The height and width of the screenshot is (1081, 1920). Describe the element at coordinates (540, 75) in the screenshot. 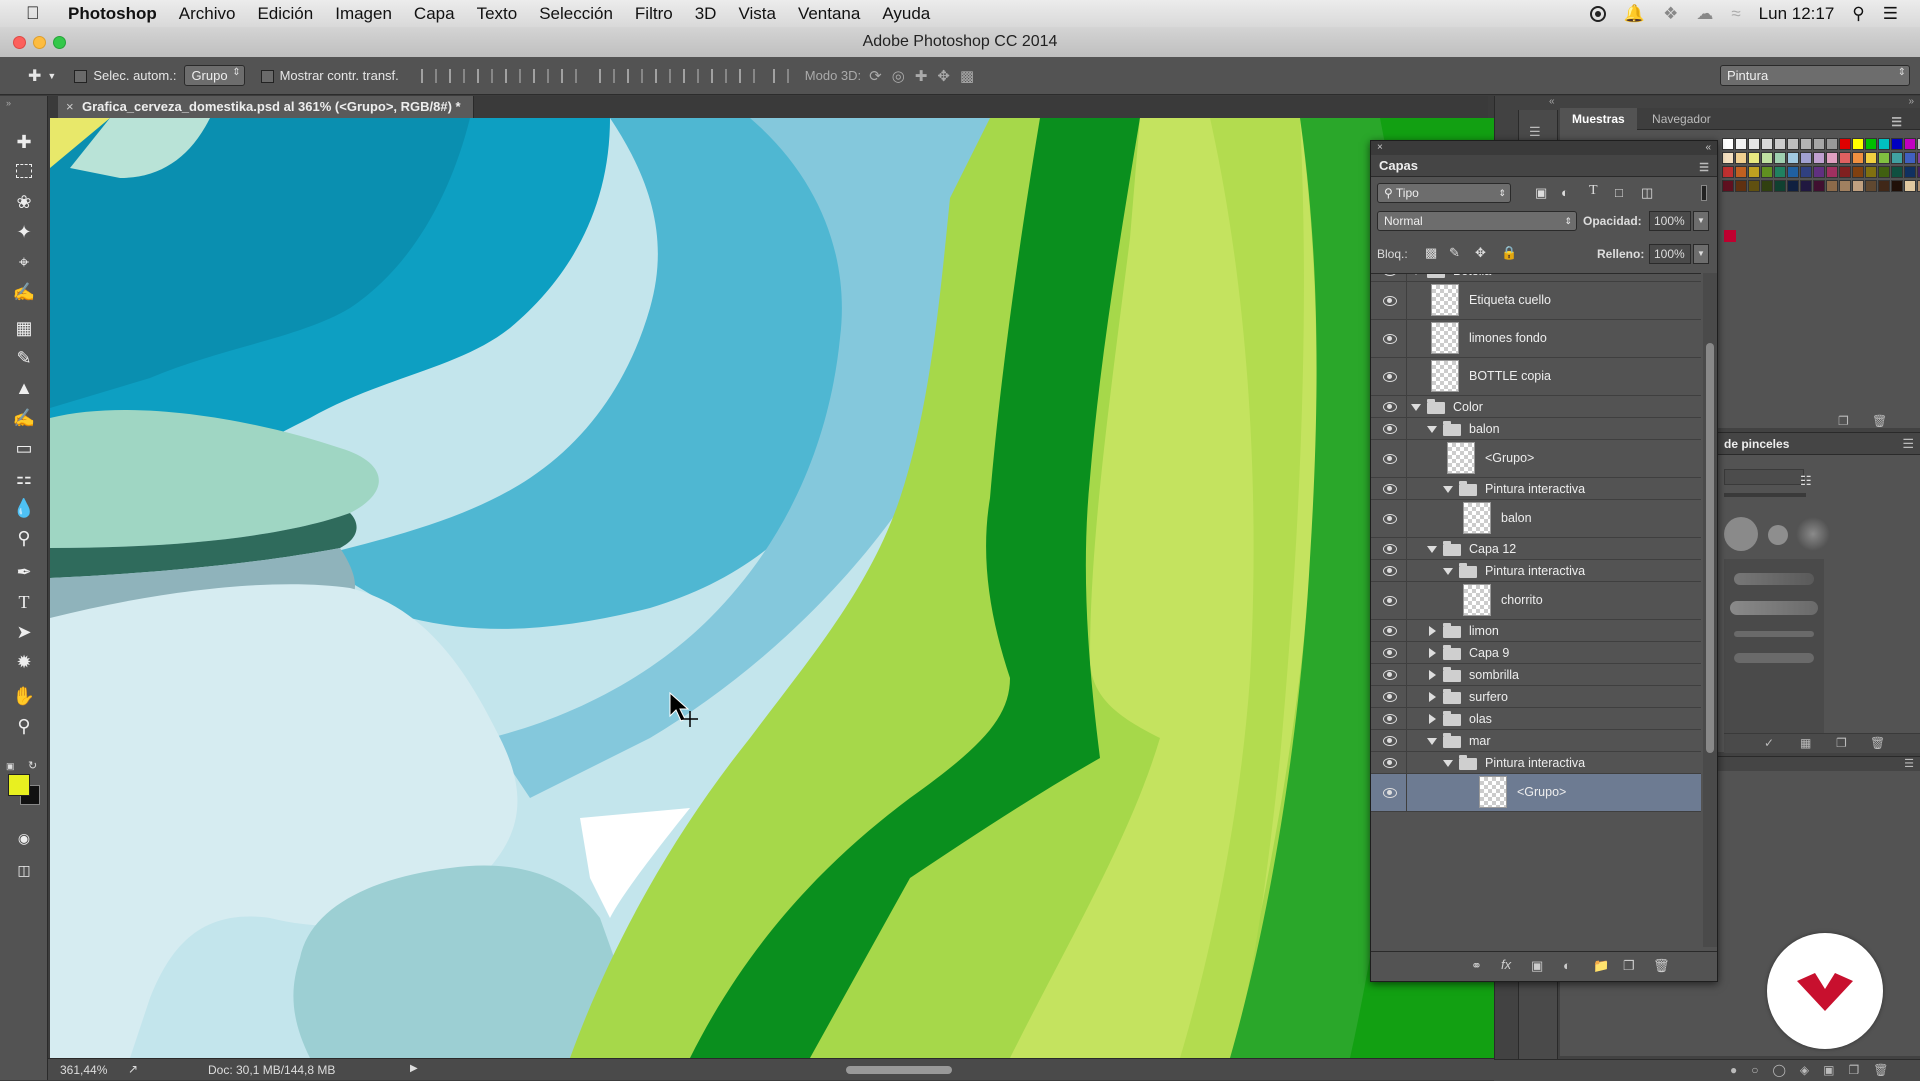

I see `align-hcenter-icon` at that location.